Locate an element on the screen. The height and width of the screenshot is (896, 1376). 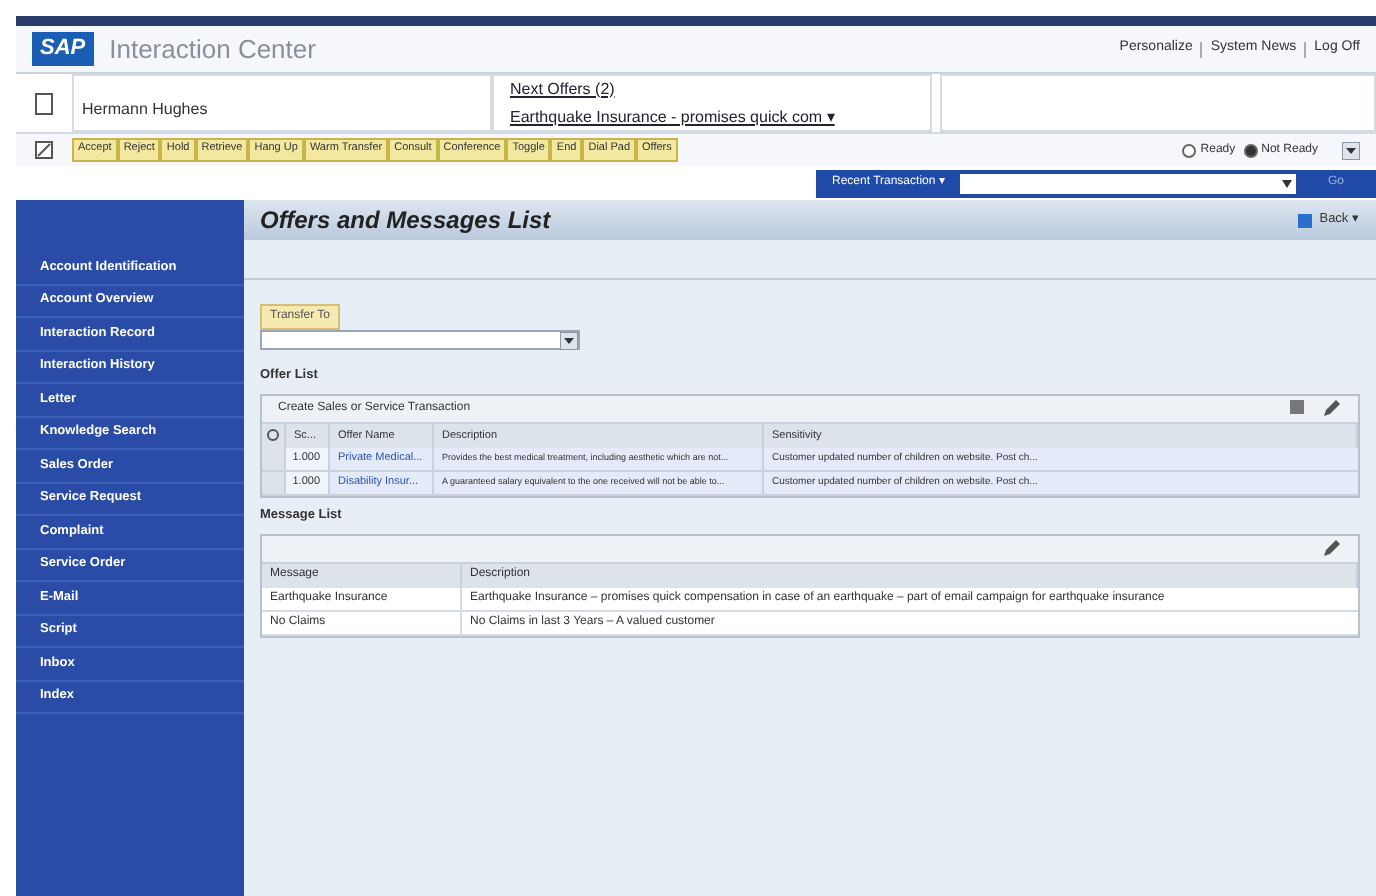
customer-name: Hermann Hughes is located at coordinates (145, 110).